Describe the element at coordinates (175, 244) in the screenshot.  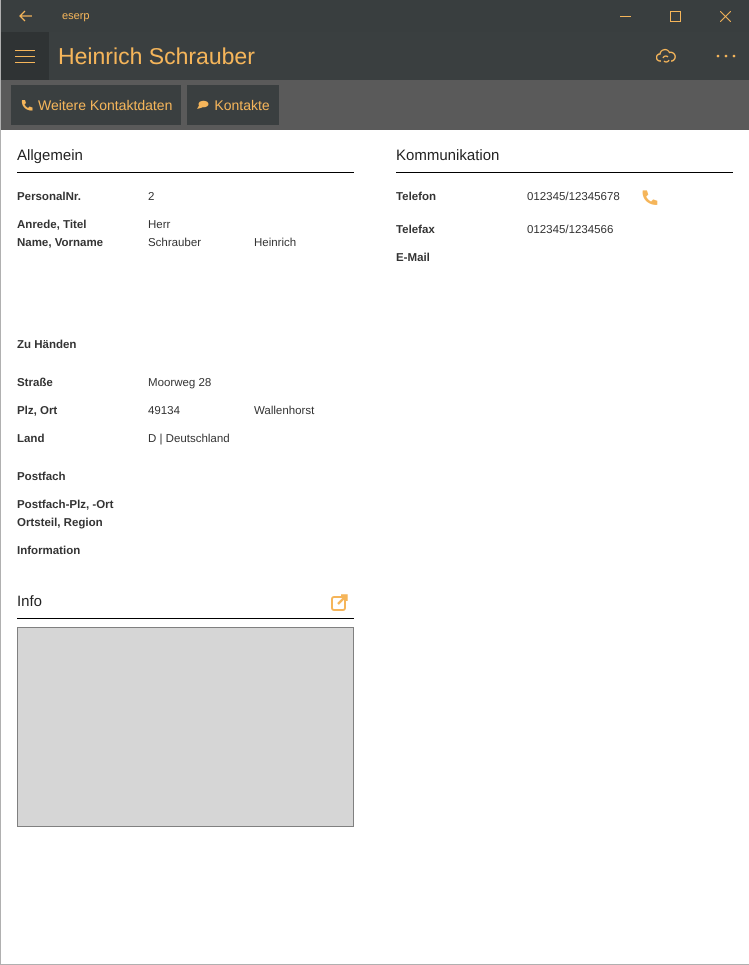
I see `field-value: Schrauber` at that location.